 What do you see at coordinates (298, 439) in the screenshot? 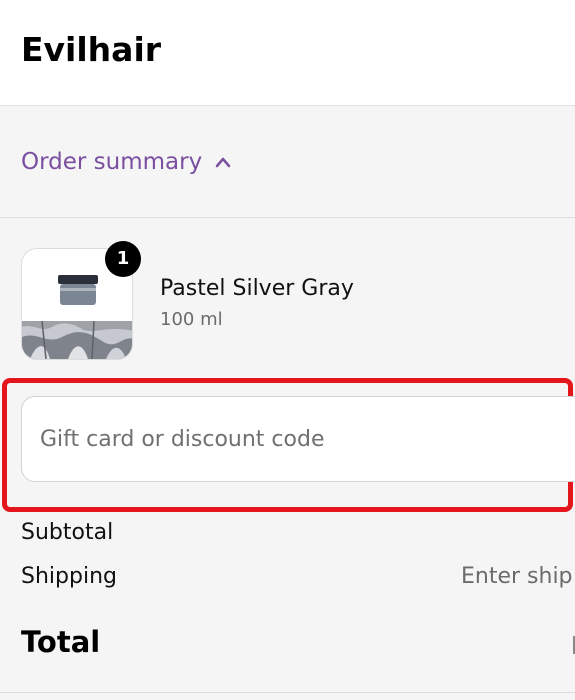
I see `discount-code-input` at bounding box center [298, 439].